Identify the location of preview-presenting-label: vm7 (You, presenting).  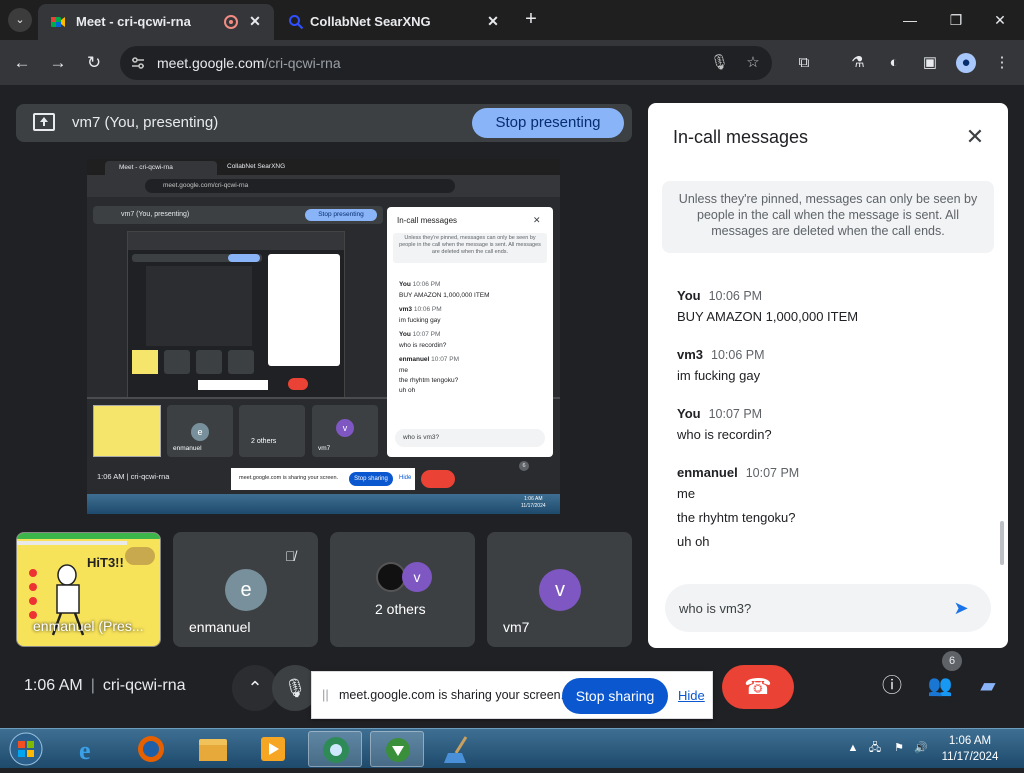
(155, 214).